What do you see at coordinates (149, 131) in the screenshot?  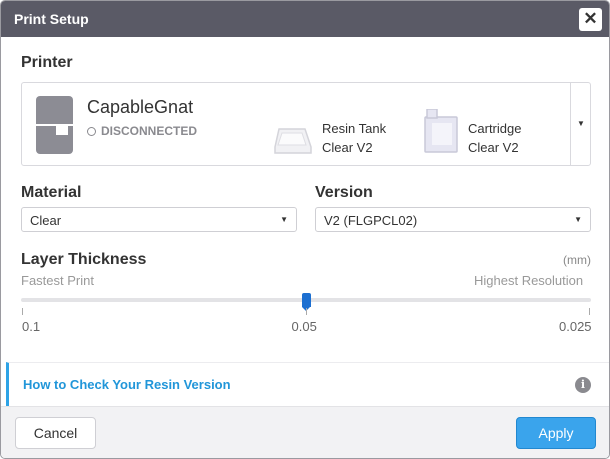 I see `status-text: DISCONNECTED` at bounding box center [149, 131].